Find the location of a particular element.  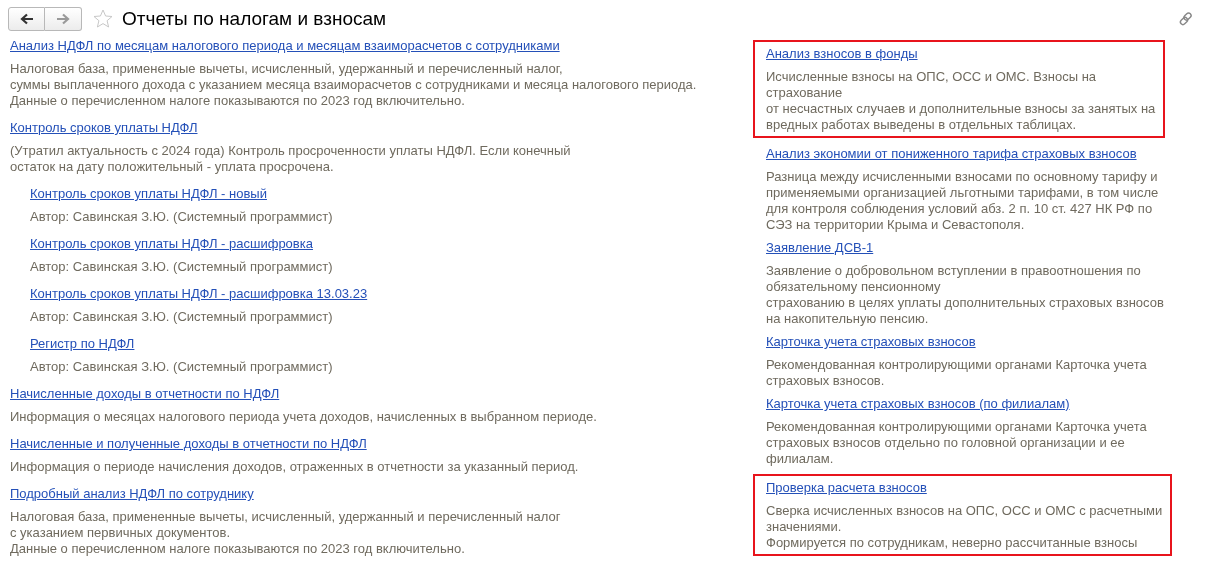

report-link: Анализ НДФЛ по месяцам налогового периода и месяцам взаиморасчетов с сотрудниками is located at coordinates (285, 46).